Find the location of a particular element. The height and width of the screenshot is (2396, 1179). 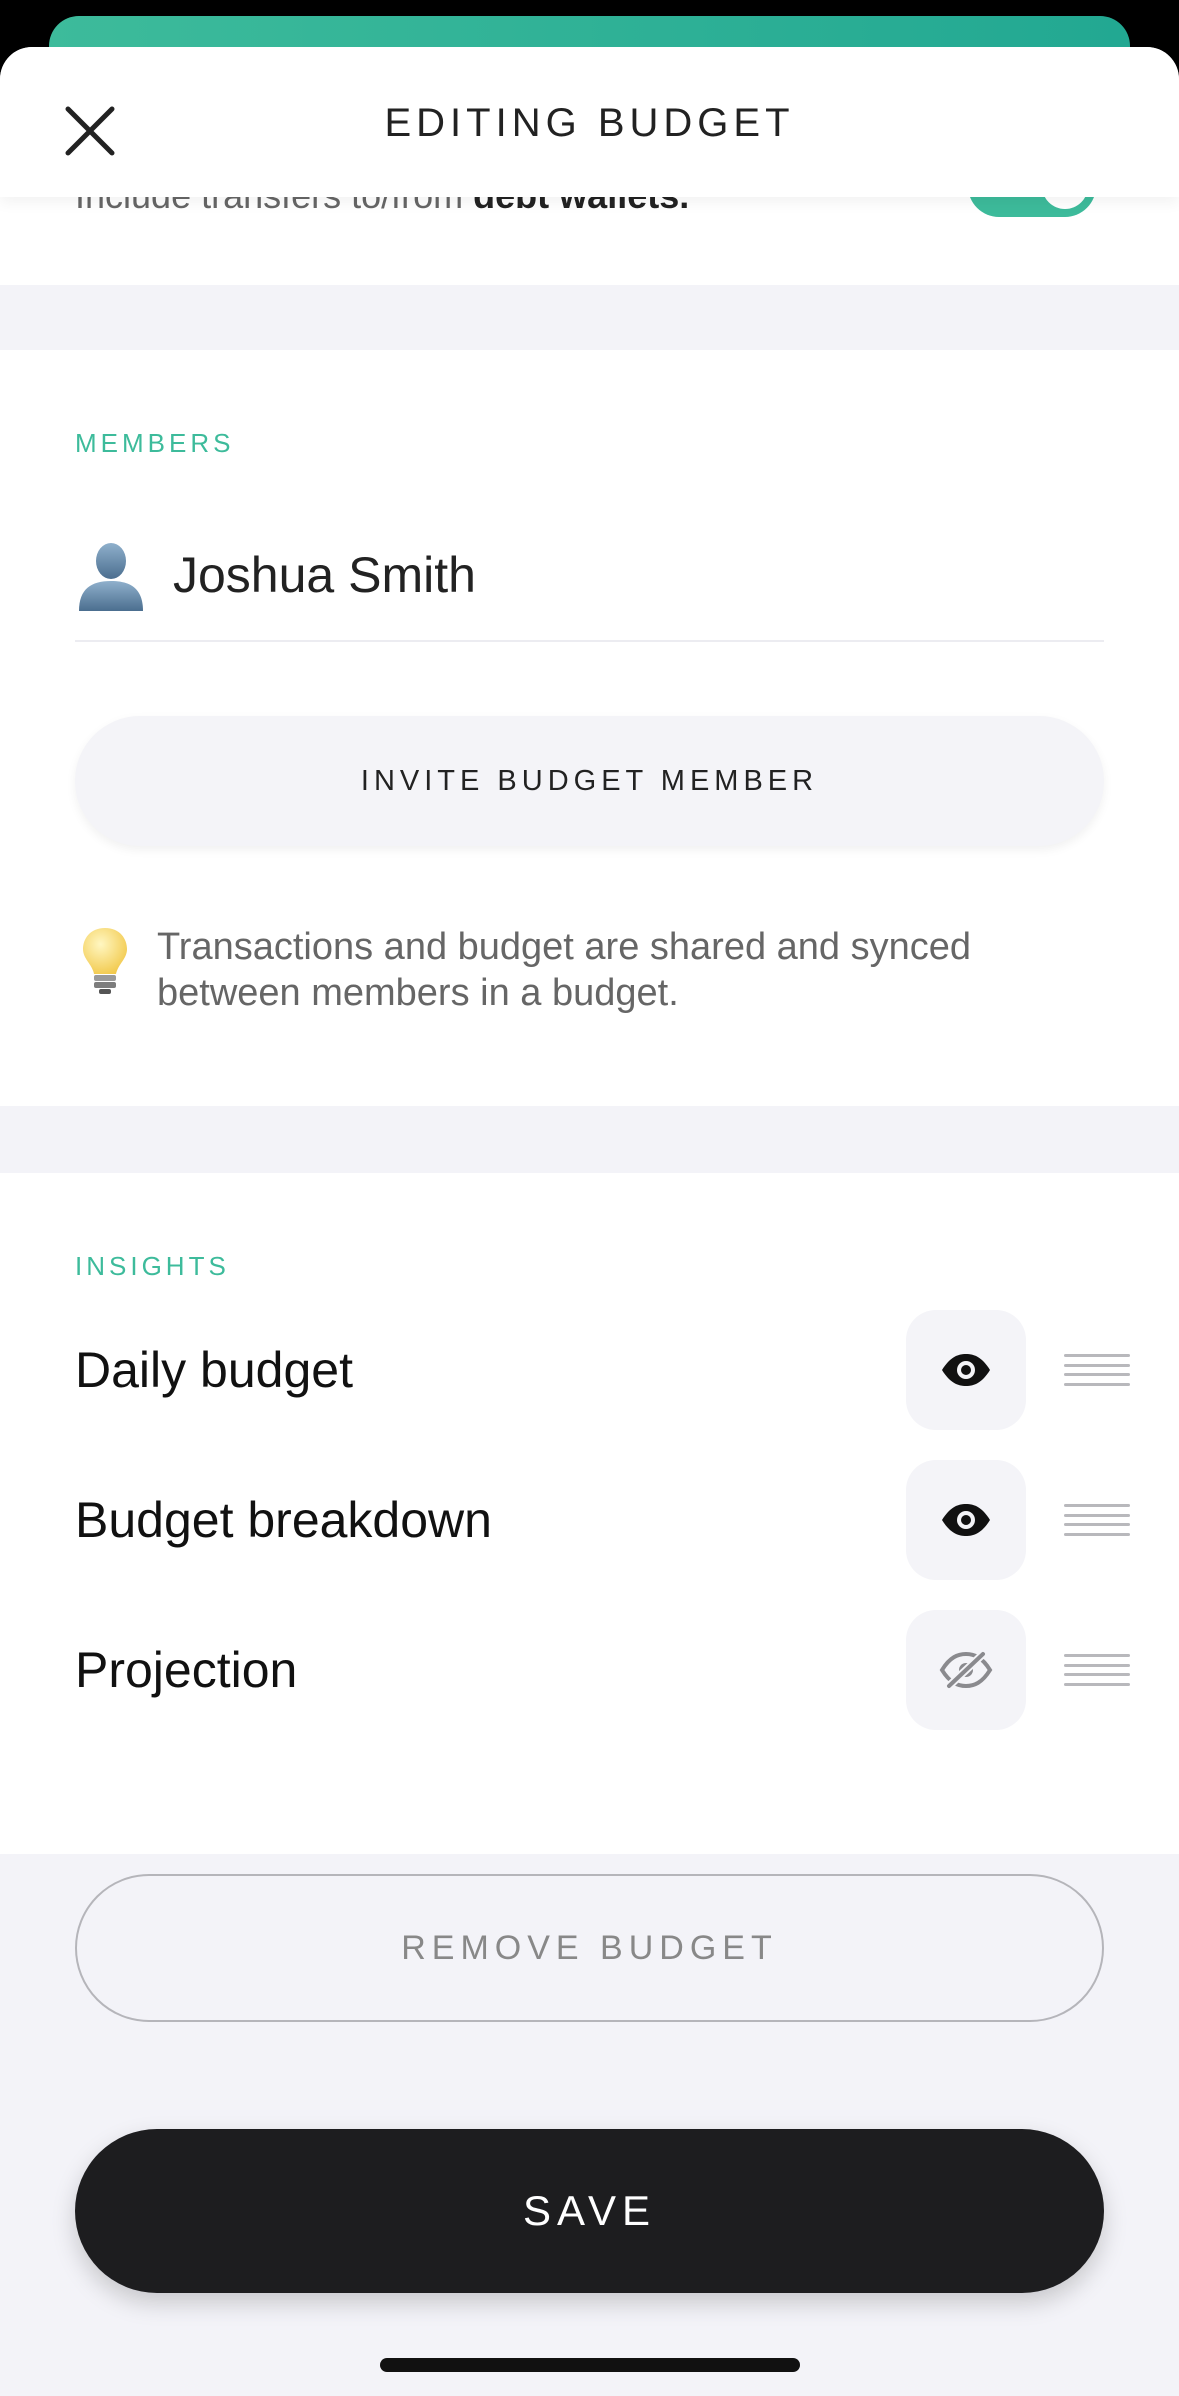

member-name: Joshua Smith is located at coordinates (324, 575).